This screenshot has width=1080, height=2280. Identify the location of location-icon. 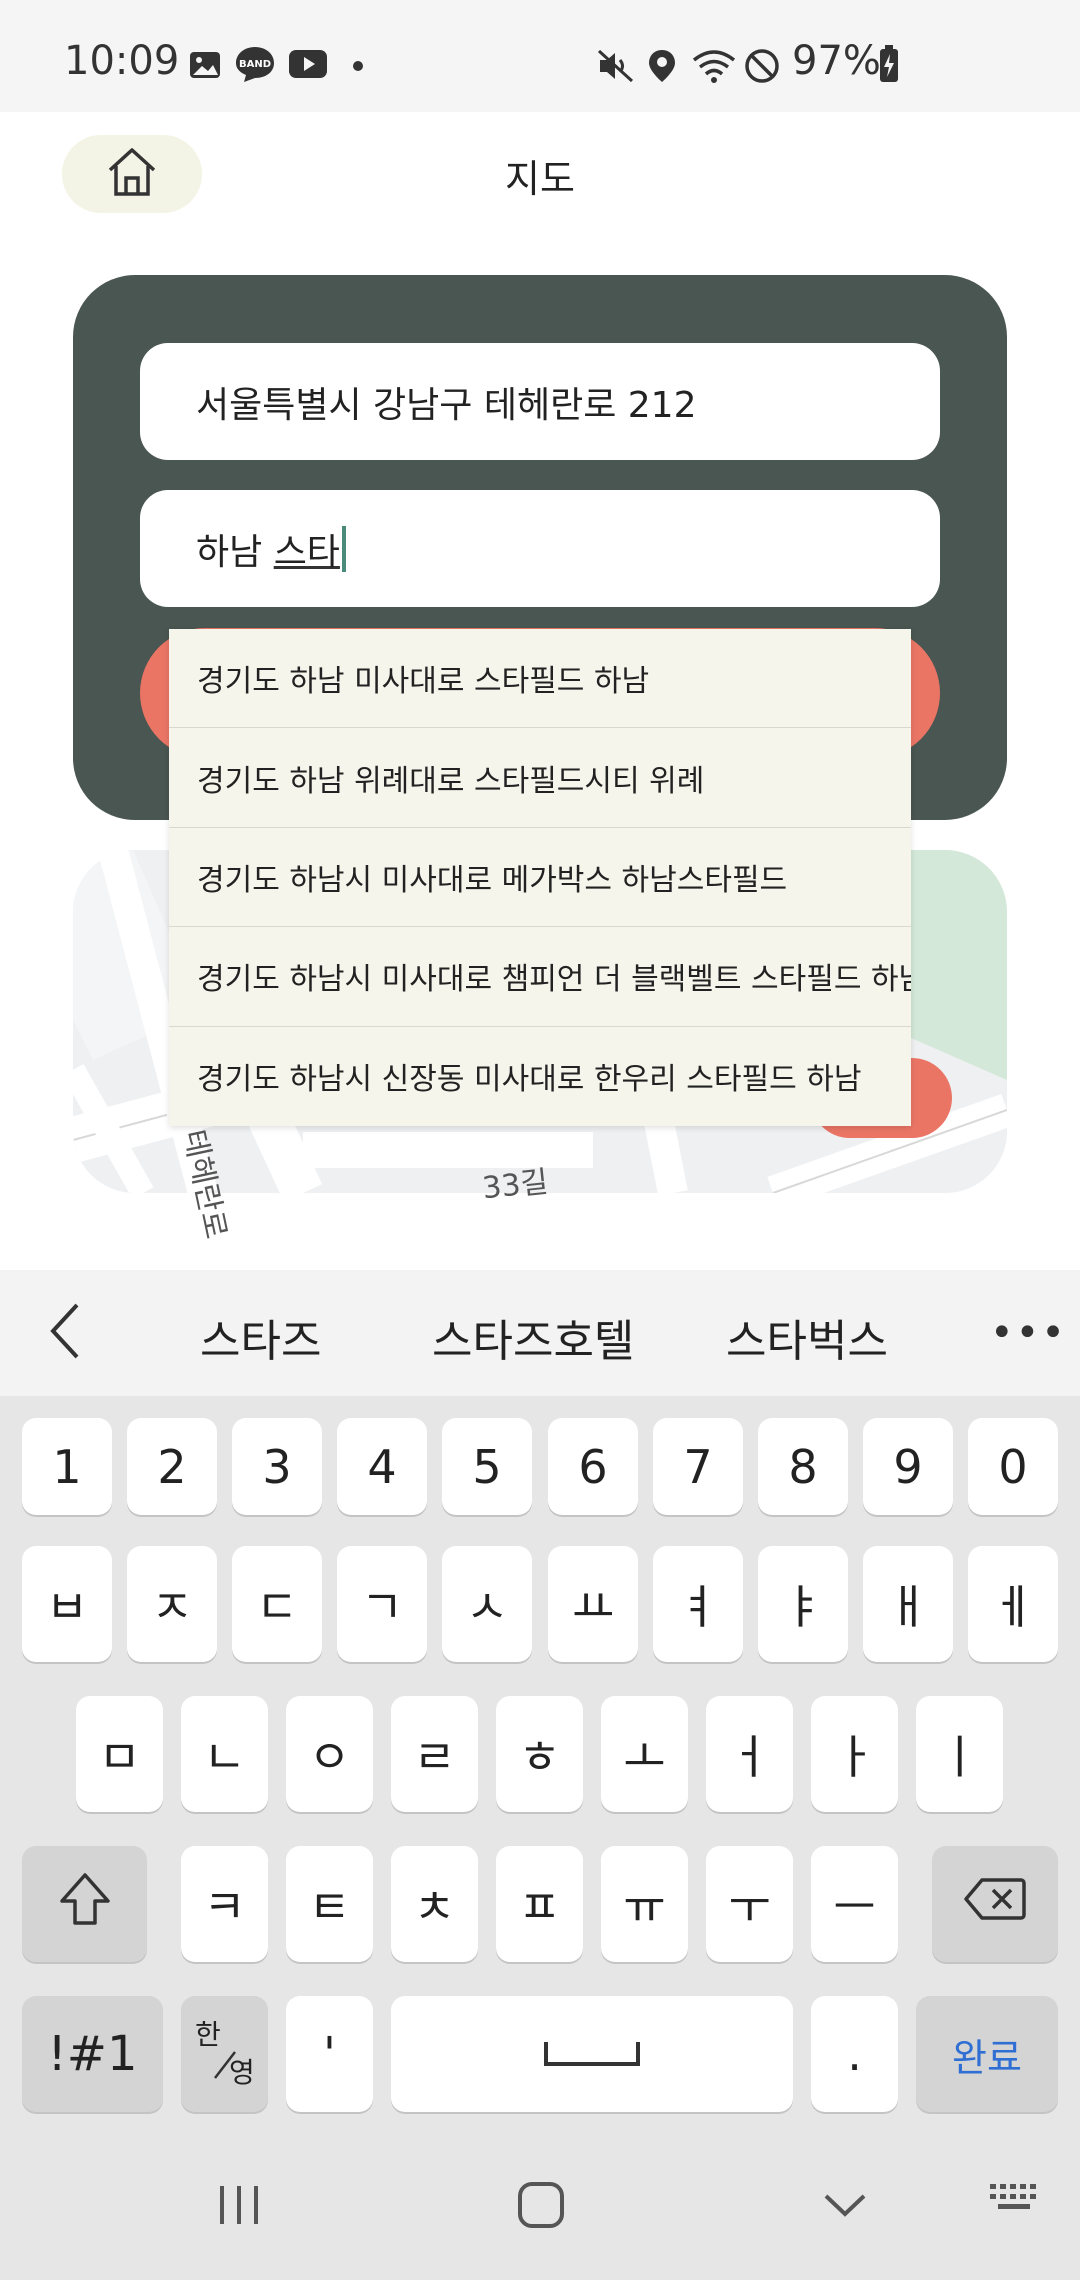
(662, 66).